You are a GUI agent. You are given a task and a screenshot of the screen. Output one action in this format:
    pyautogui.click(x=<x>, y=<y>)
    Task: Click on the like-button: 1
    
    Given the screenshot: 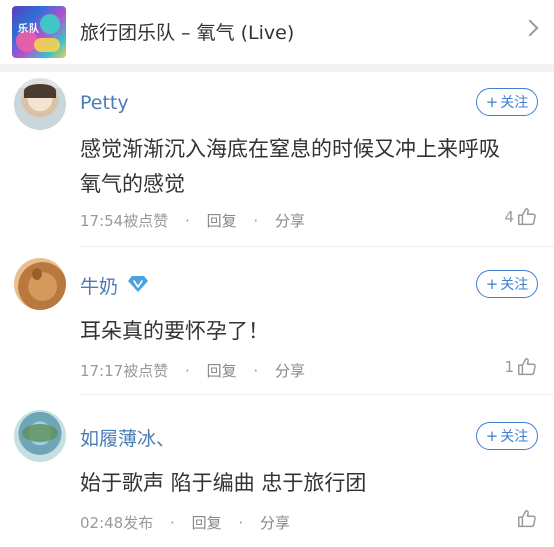 What is the action you would take?
    pyautogui.click(x=521, y=367)
    